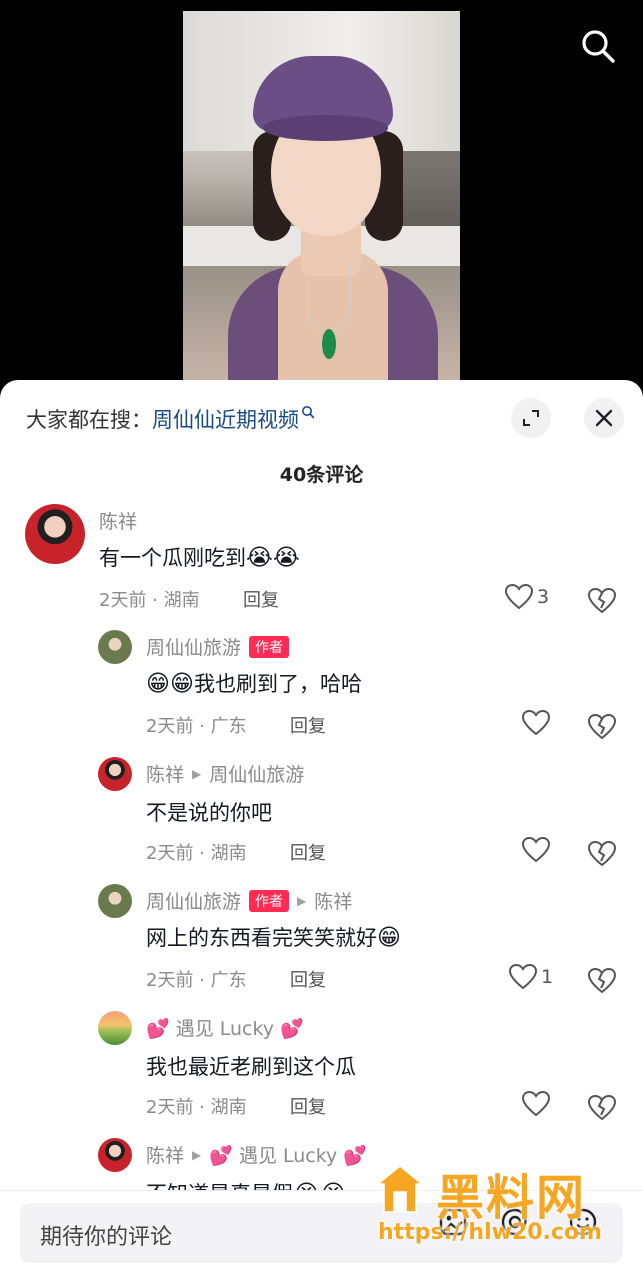 The image size is (643, 1280). Describe the element at coordinates (308, 412) in the screenshot. I see `small-search-icon` at that location.